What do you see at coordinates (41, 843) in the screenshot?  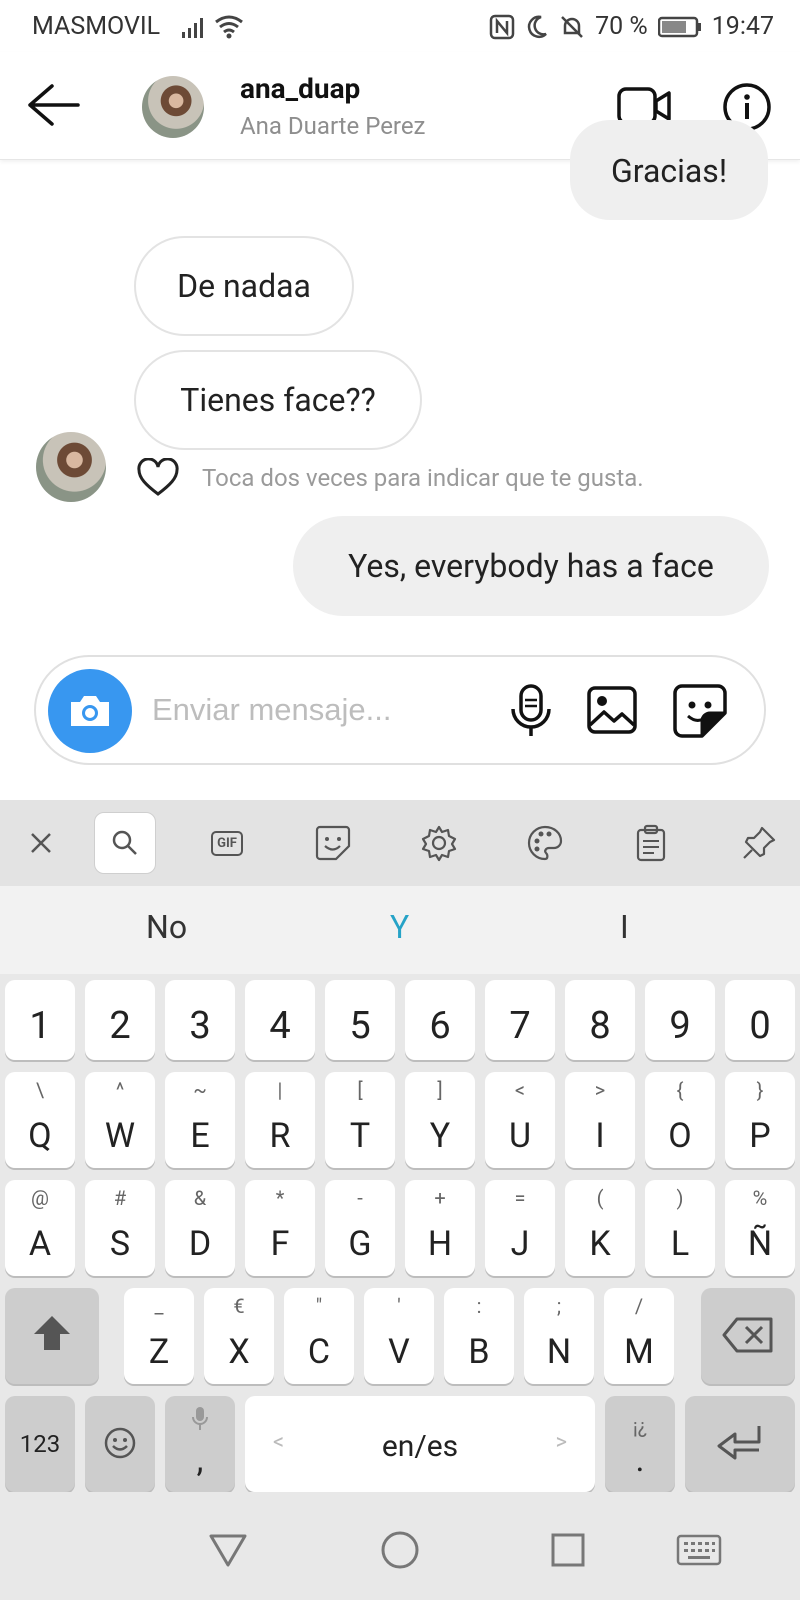 I see `close-icon` at bounding box center [41, 843].